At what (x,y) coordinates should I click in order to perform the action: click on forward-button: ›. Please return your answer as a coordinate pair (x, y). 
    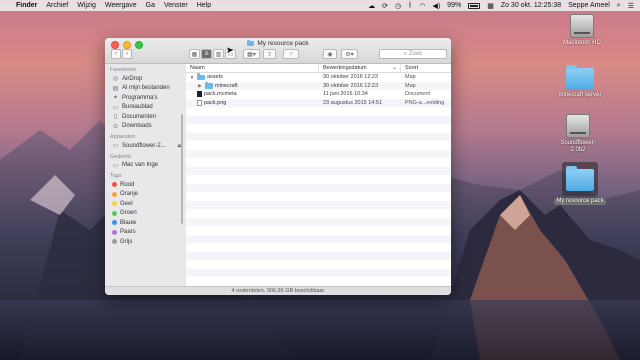
    Looking at the image, I should click on (127, 54).